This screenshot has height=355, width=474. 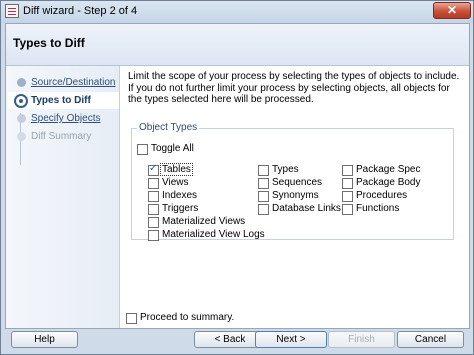 I want to click on synonyms-label: Synonyms, so click(x=295, y=195).